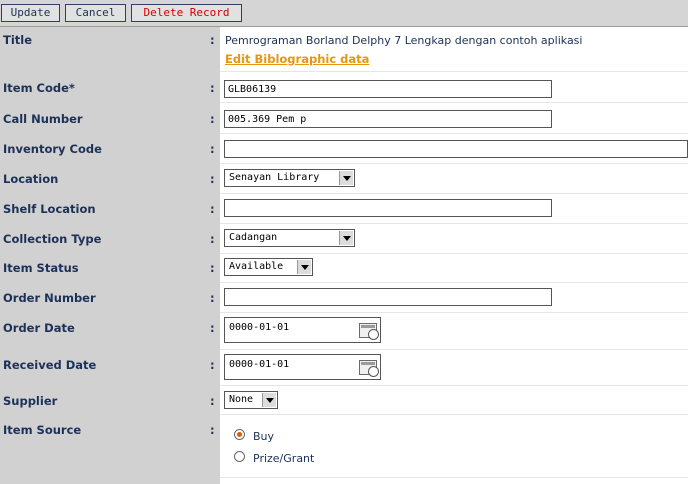  Describe the element at coordinates (186, 13) in the screenshot. I see `delete-record-button: Delete Record` at that location.